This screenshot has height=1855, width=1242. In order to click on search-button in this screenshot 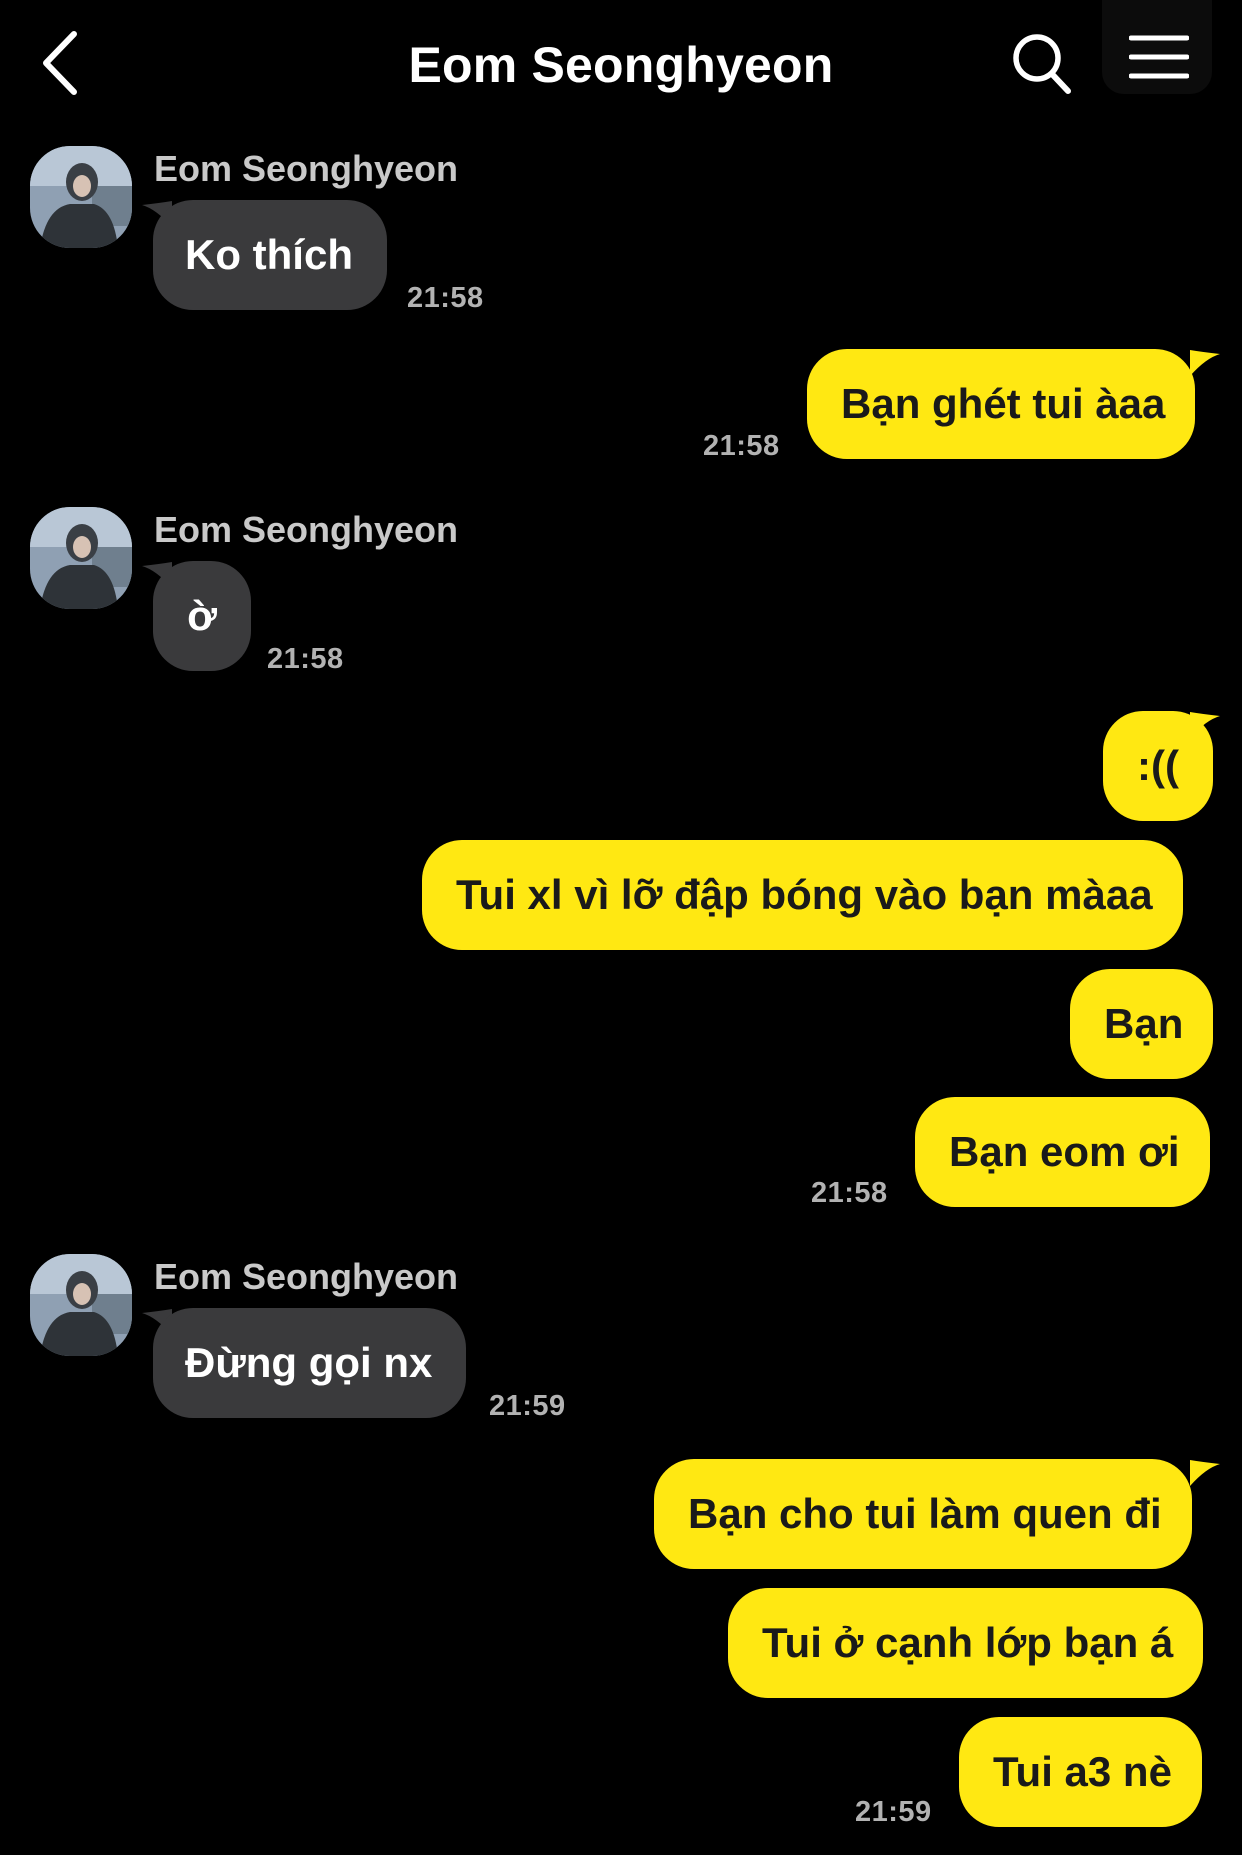, I will do `click(1042, 64)`.